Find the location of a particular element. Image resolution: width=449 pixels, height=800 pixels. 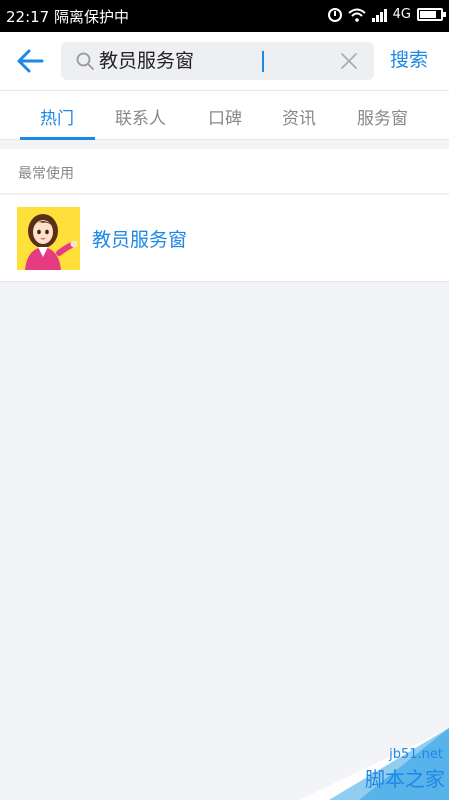

tab-news: 资讯 is located at coordinates (299, 116).